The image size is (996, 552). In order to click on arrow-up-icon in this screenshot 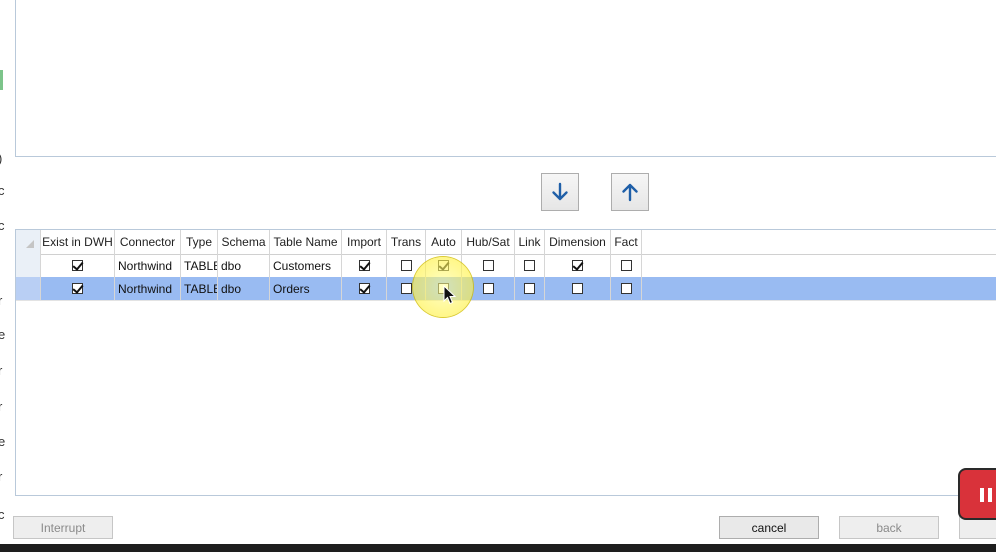, I will do `click(630, 192)`.